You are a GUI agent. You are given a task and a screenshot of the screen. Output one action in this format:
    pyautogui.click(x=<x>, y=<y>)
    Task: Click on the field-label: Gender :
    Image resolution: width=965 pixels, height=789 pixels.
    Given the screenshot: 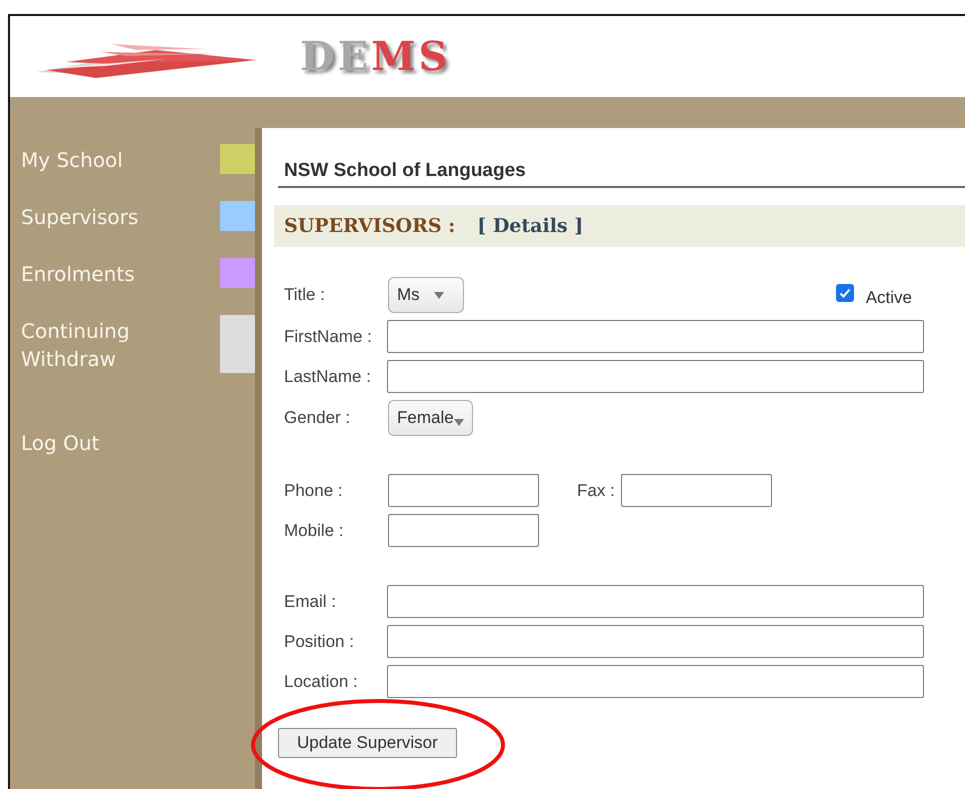 What is the action you would take?
    pyautogui.click(x=318, y=418)
    